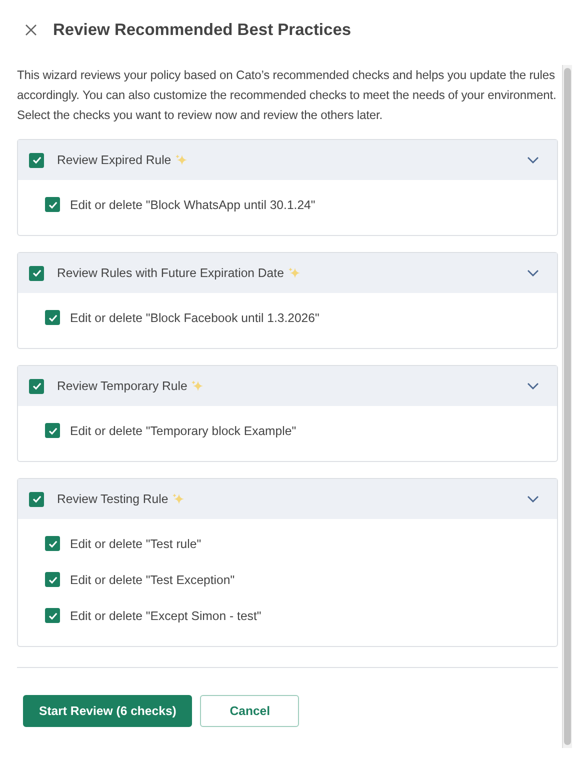 The image size is (584, 764). I want to click on group-header: Review Expired Rule, so click(287, 160).